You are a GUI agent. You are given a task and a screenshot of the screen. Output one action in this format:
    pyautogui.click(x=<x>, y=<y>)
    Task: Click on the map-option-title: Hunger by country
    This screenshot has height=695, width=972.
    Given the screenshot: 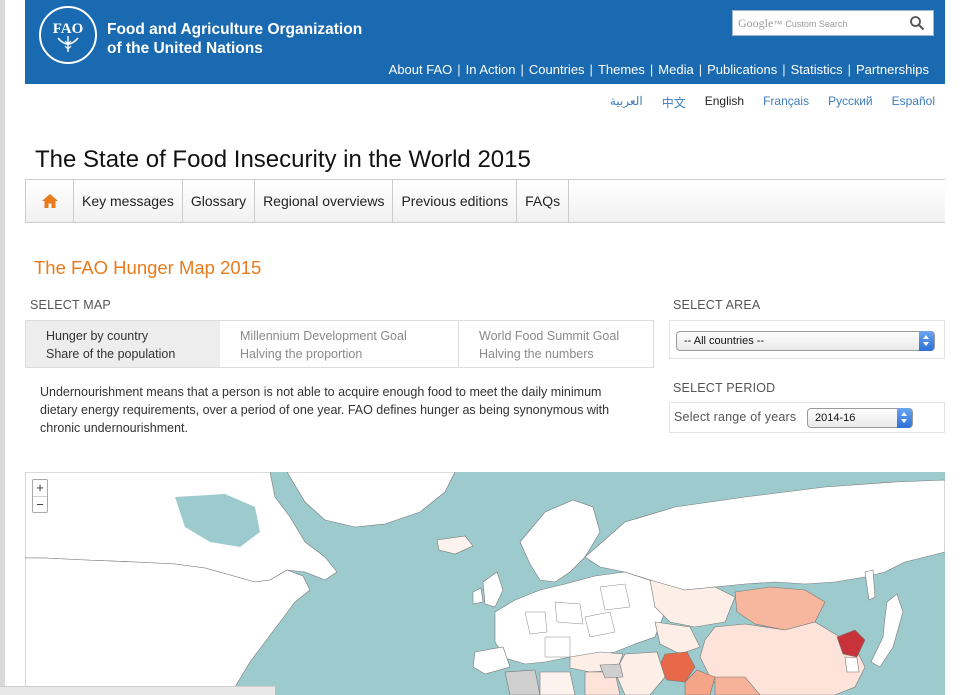 What is the action you would take?
    pyautogui.click(x=97, y=336)
    